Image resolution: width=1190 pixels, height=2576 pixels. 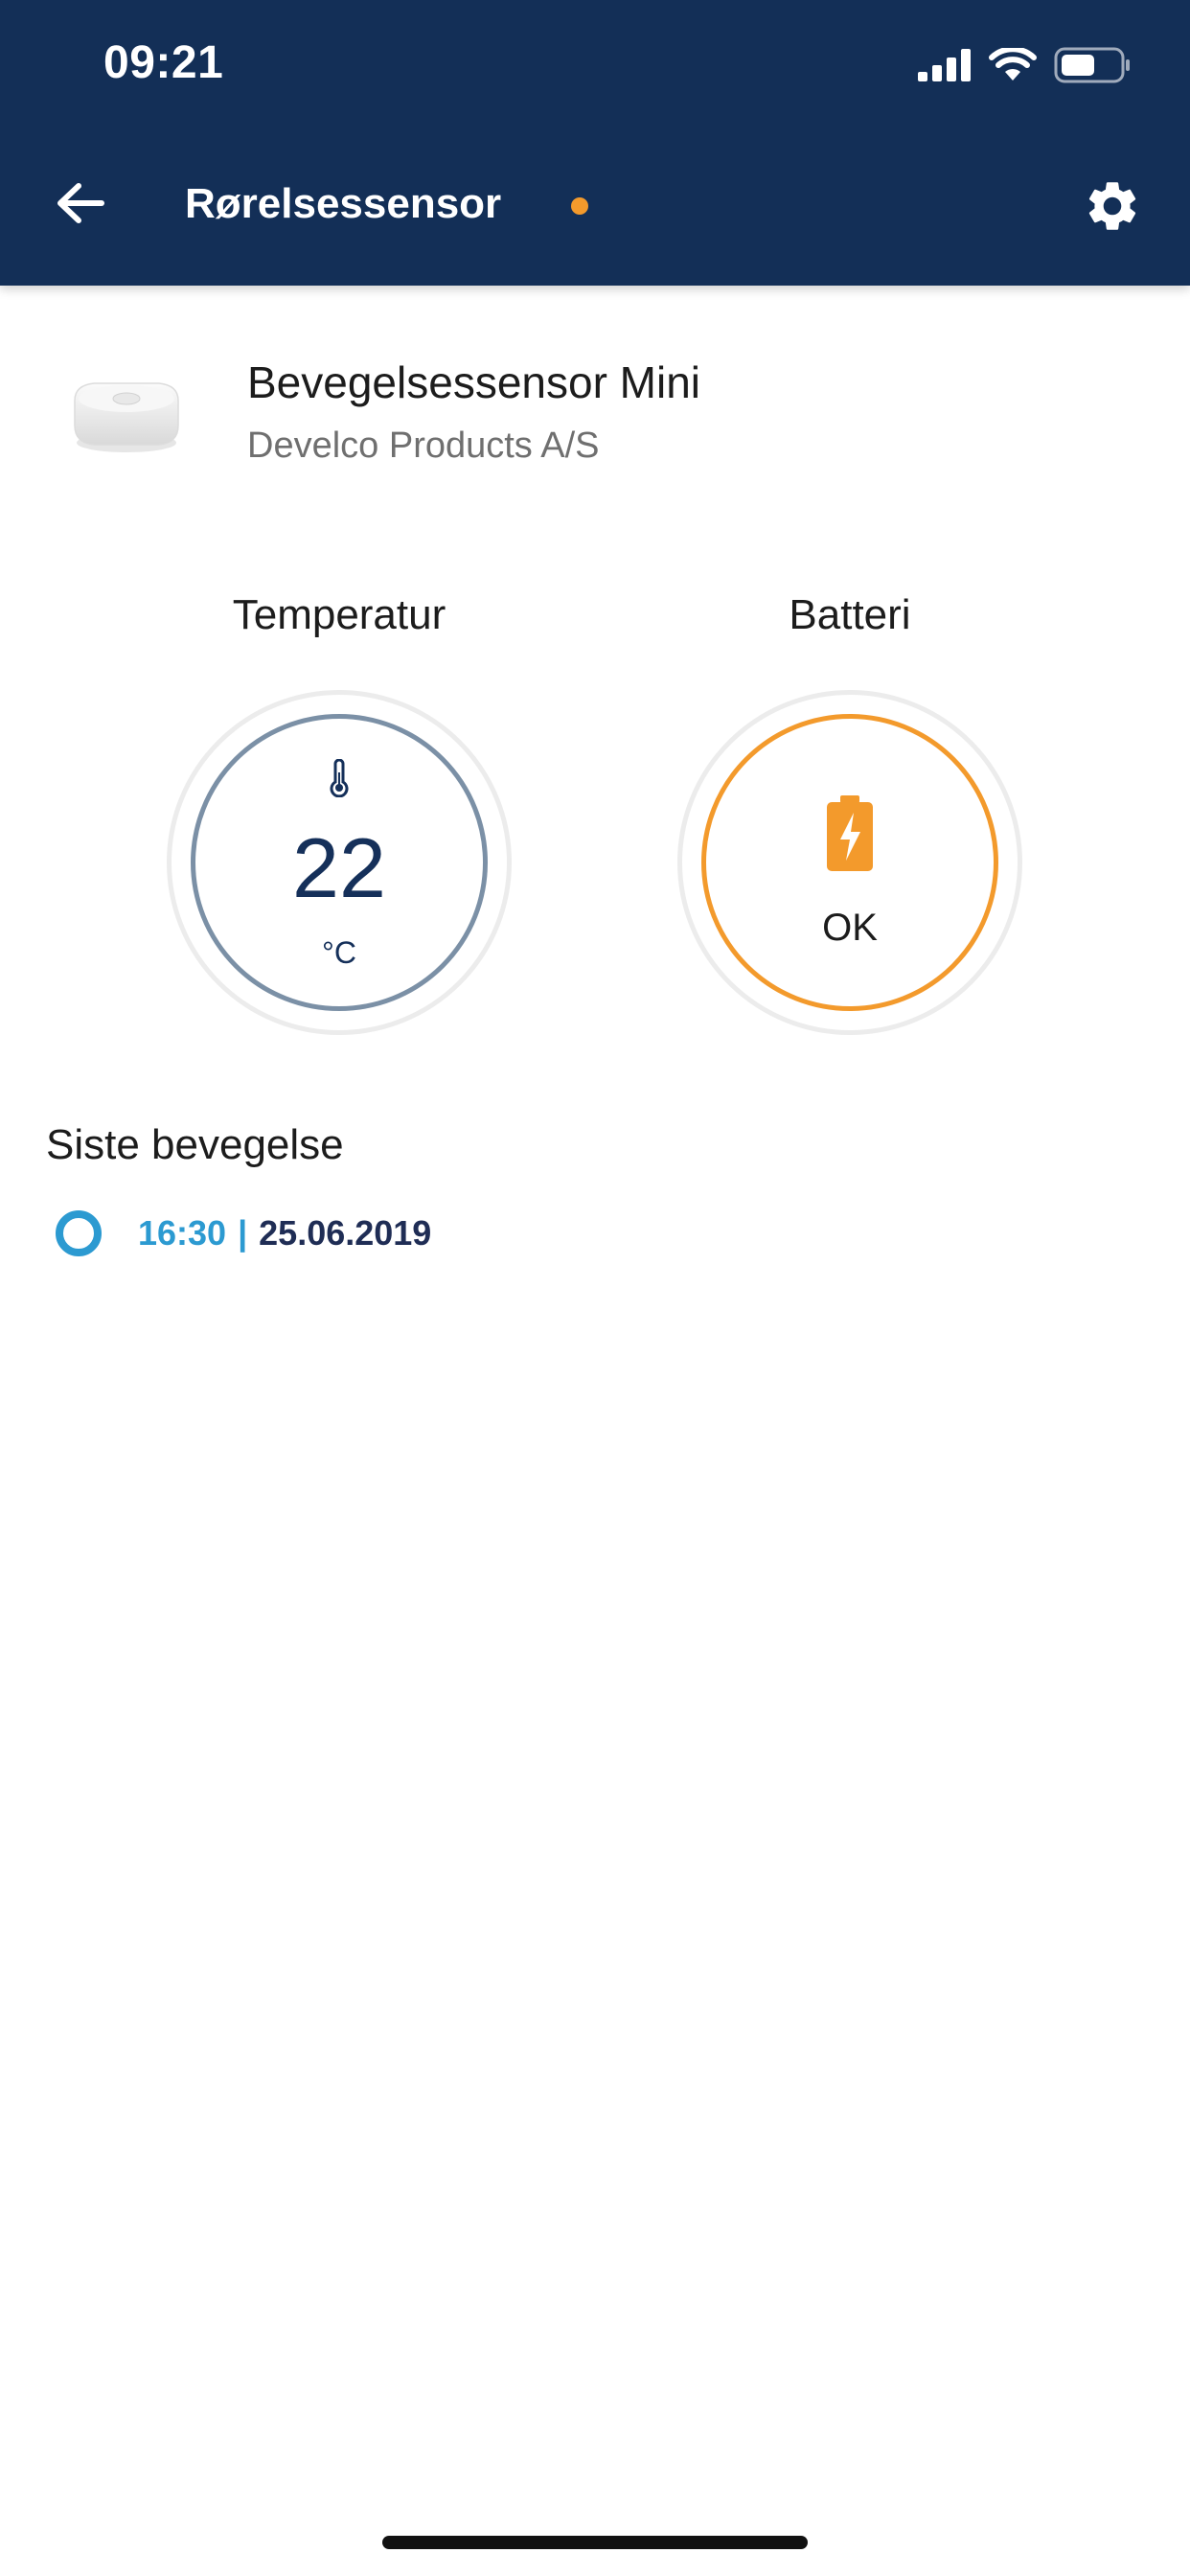 I want to click on temperature-unit: °C, so click(x=339, y=952).